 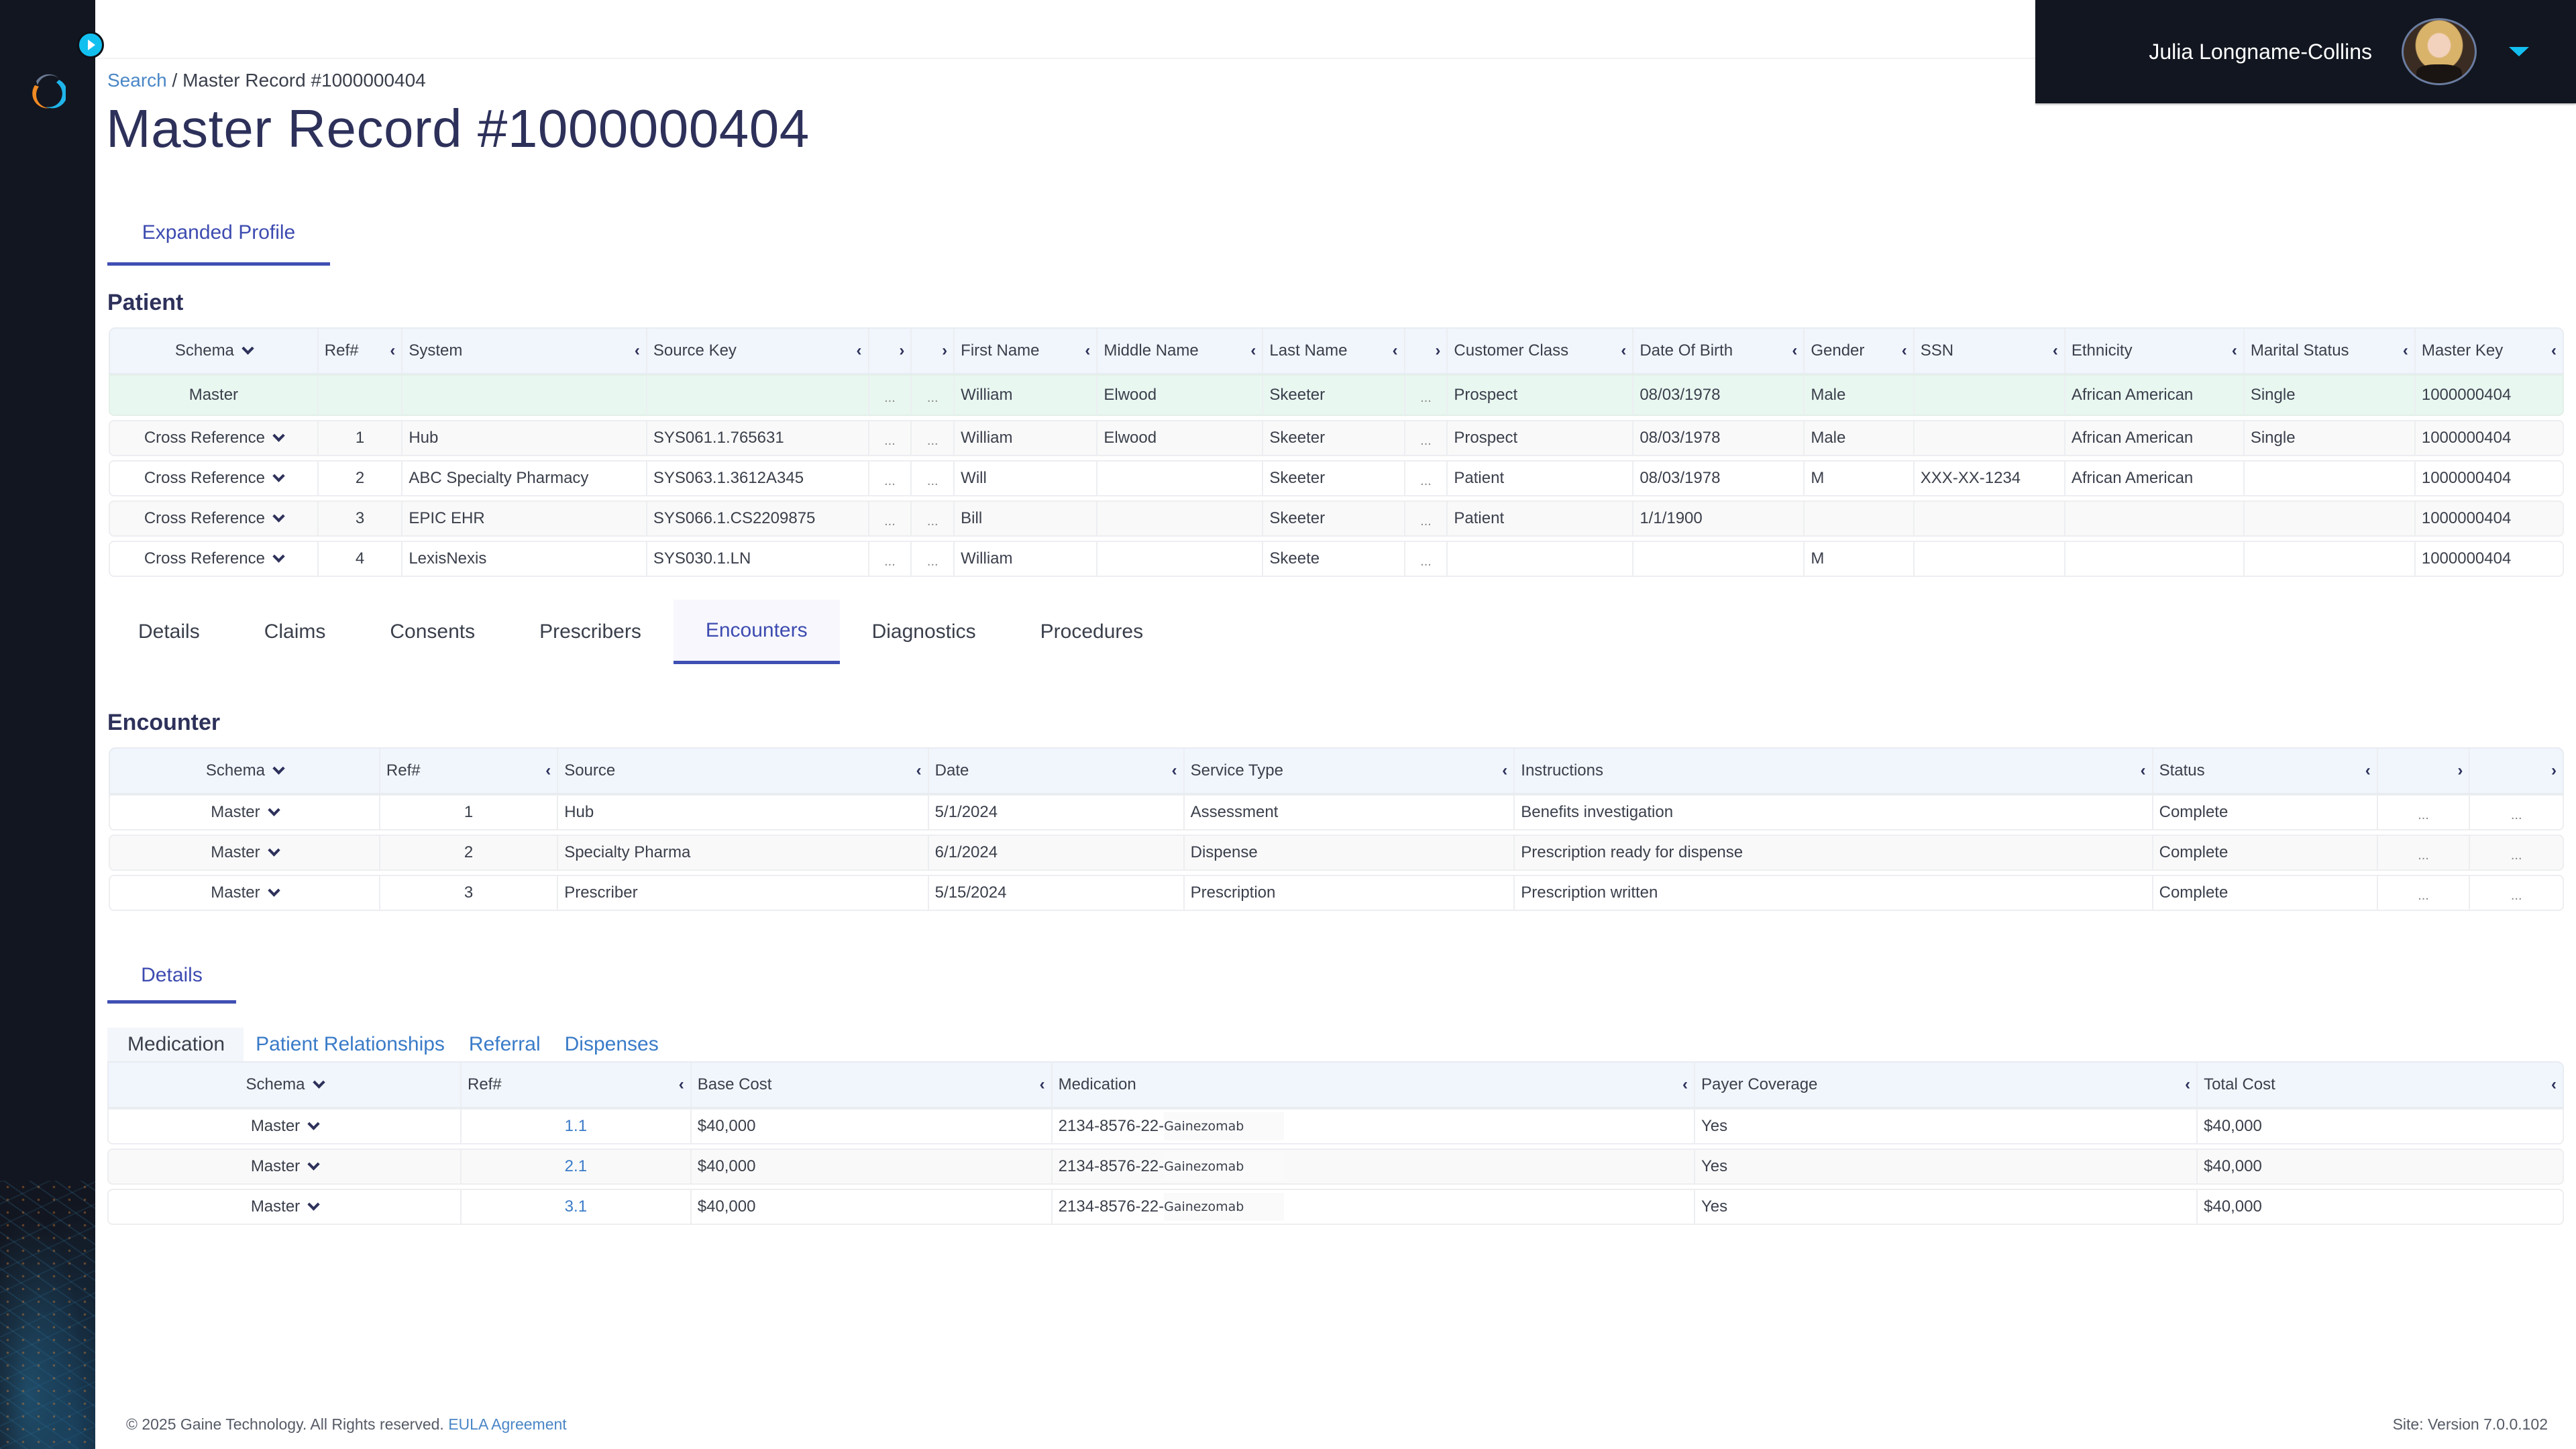 What do you see at coordinates (432, 632) in the screenshot?
I see `tab-consents: Consents` at bounding box center [432, 632].